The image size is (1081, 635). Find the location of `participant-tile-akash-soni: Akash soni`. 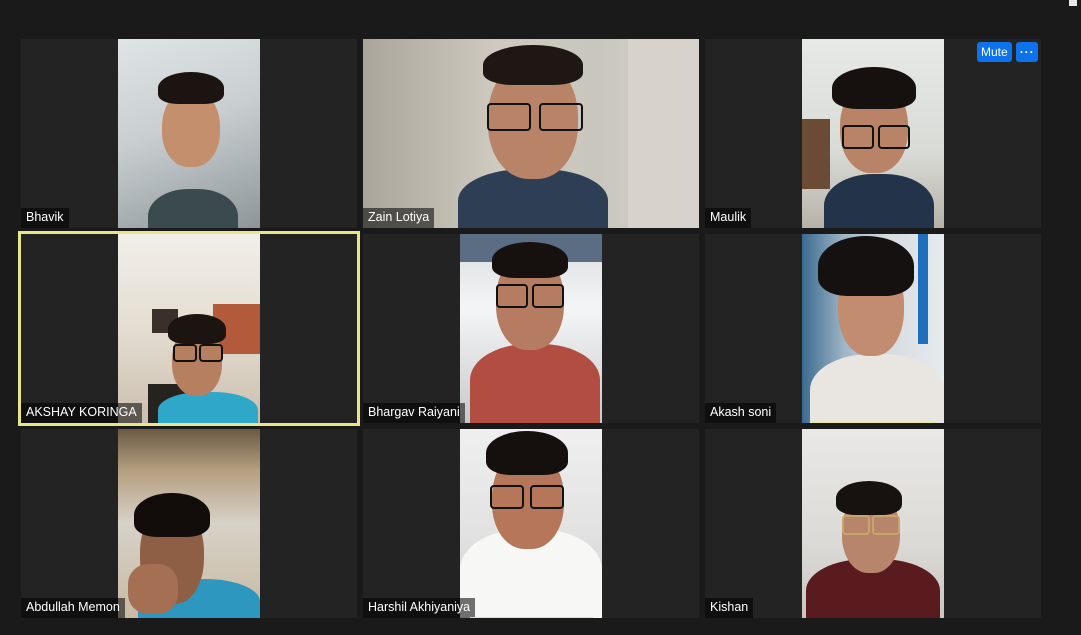

participant-tile-akash-soni: Akash soni is located at coordinates (873, 328).